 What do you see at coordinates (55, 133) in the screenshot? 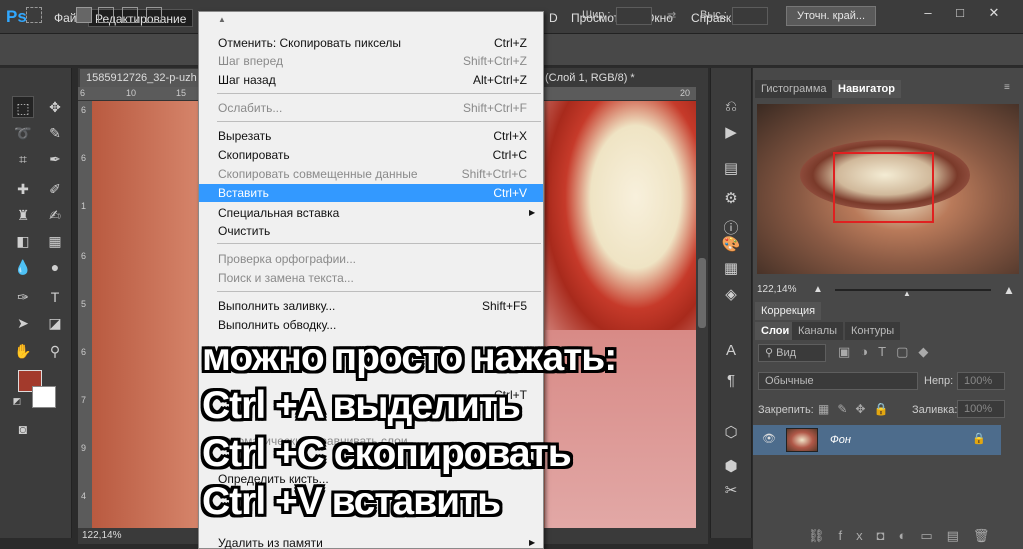
I see `quick-select-icon: ✎` at bounding box center [55, 133].